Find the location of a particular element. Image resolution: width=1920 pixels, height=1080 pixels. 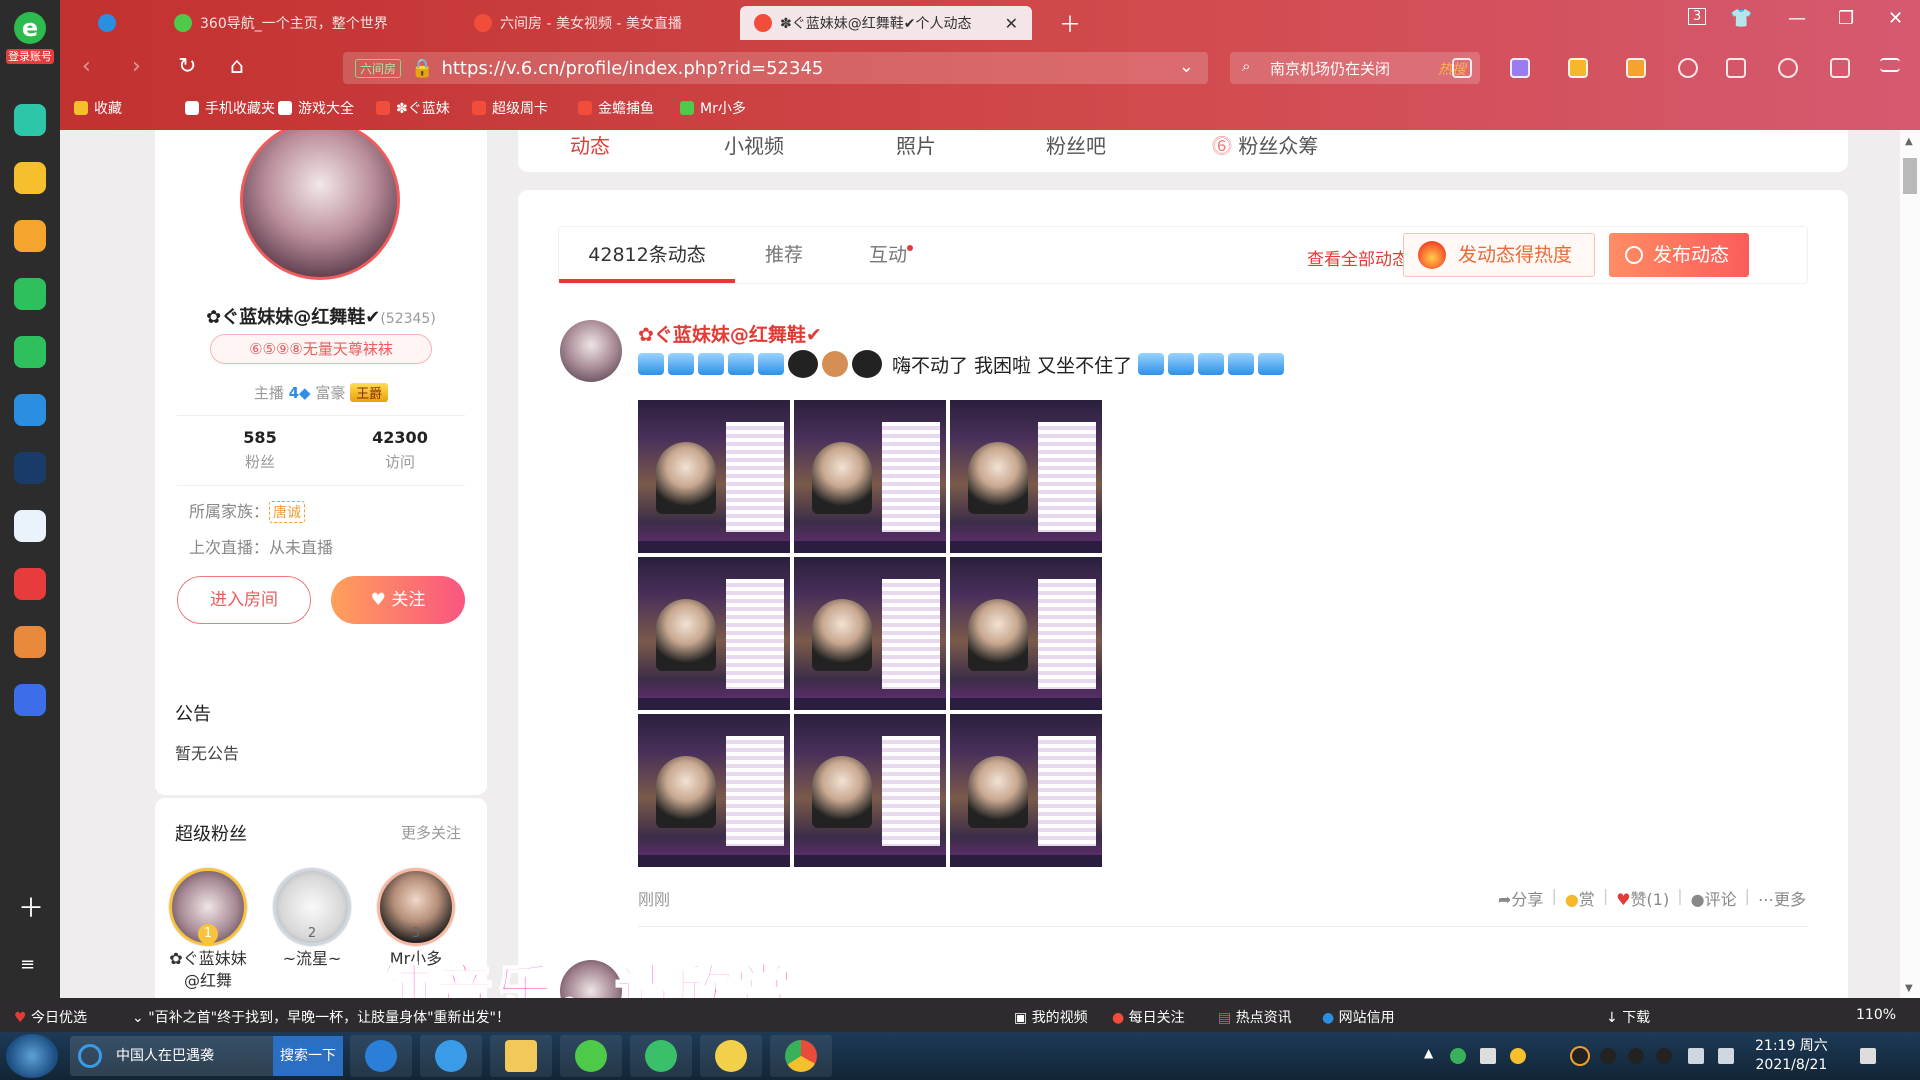

enter-room-button: 进入房间 is located at coordinates (244, 600).